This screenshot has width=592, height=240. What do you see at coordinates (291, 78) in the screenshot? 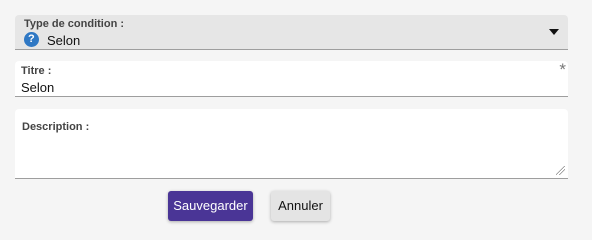
I see `title-field: Titre : Selon *` at bounding box center [291, 78].